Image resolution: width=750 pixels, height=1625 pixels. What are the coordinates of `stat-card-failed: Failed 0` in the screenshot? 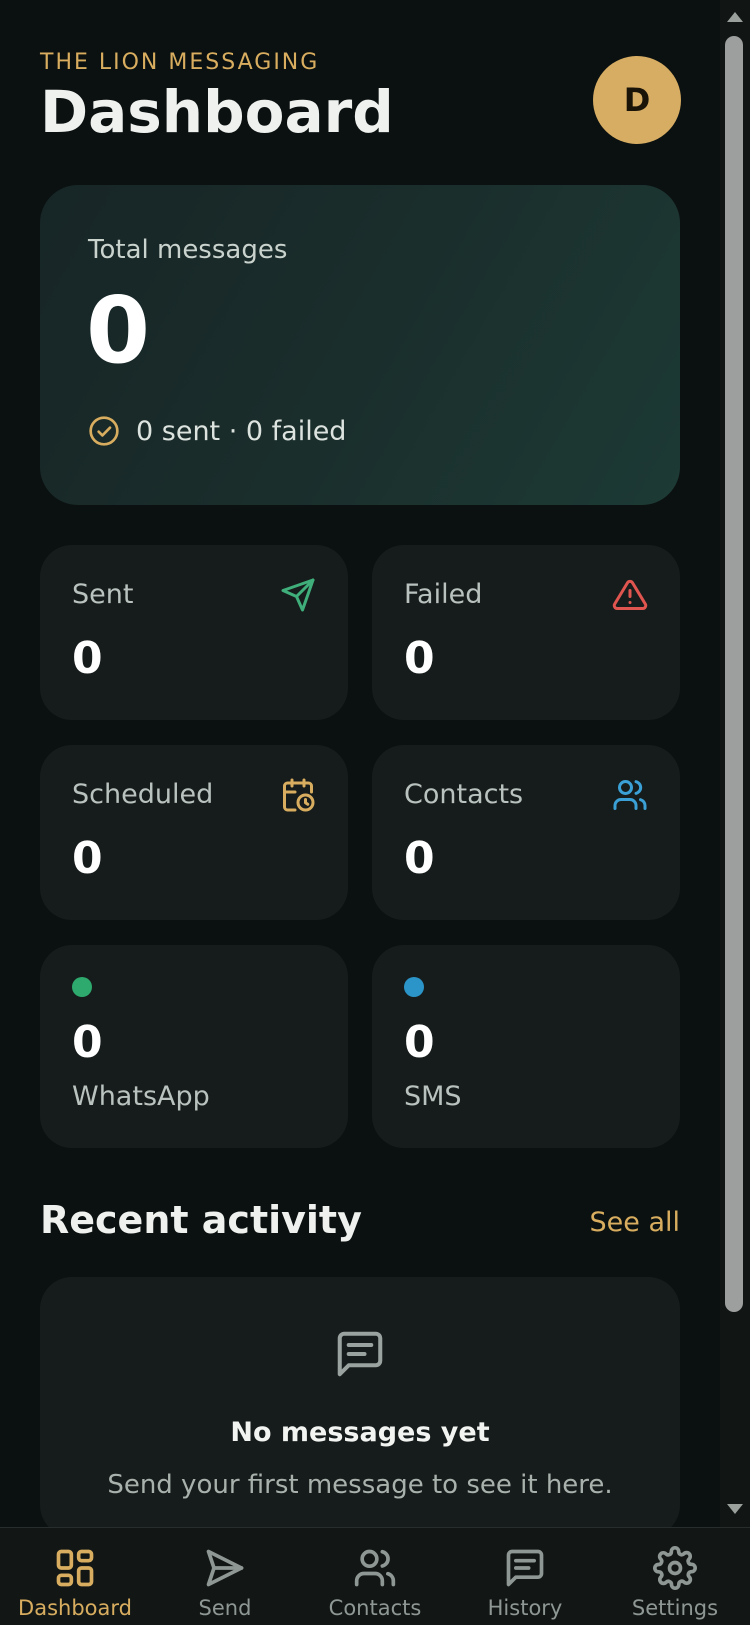 It's located at (526, 632).